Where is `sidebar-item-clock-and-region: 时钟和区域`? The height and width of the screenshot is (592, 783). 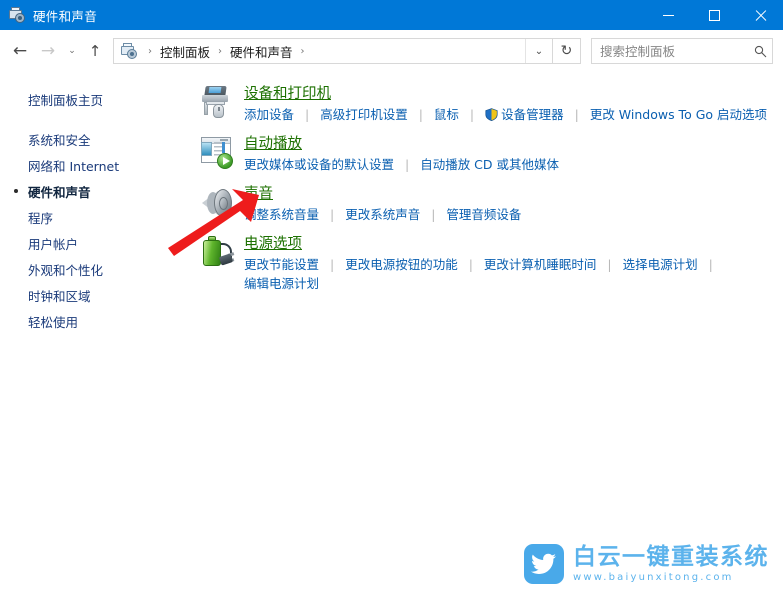 sidebar-item-clock-and-region: 时钟和区域 is located at coordinates (95, 295).